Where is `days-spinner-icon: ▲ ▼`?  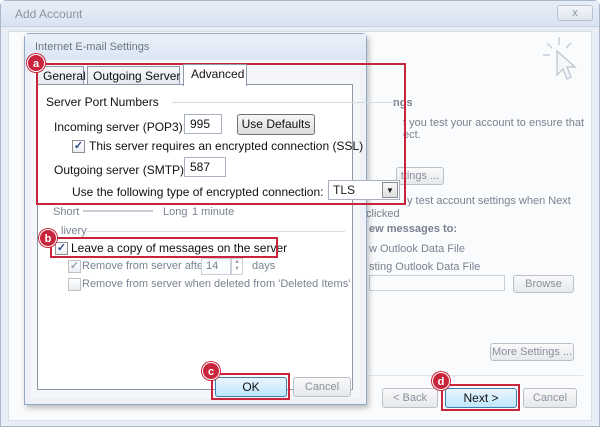 days-spinner-icon: ▲ ▼ is located at coordinates (237, 266).